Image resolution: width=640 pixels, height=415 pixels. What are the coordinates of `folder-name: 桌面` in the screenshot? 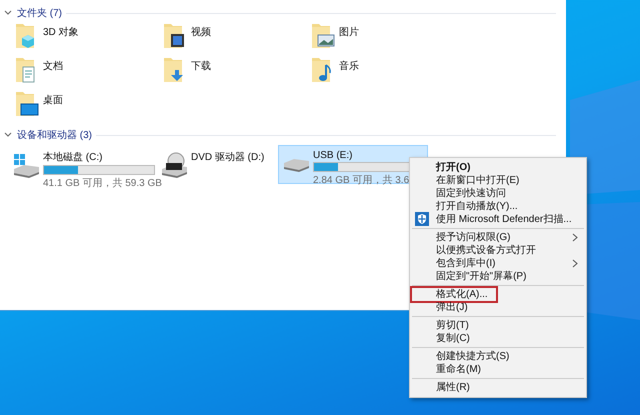 It's located at (53, 100).